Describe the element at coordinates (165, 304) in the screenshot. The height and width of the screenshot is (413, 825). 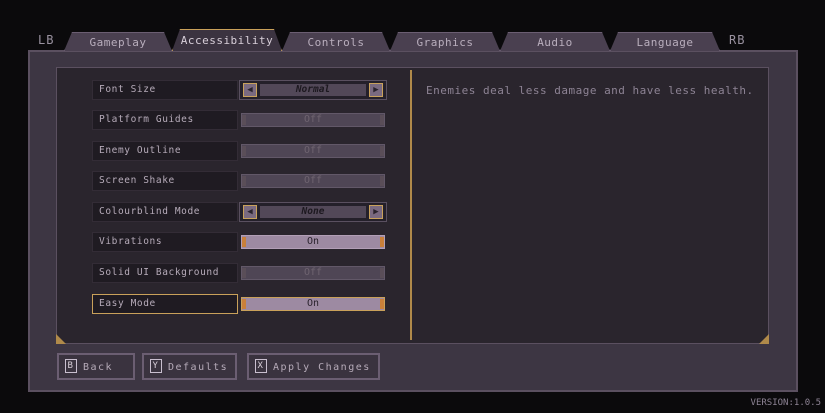
I see `setting-label: Easy Mode` at that location.